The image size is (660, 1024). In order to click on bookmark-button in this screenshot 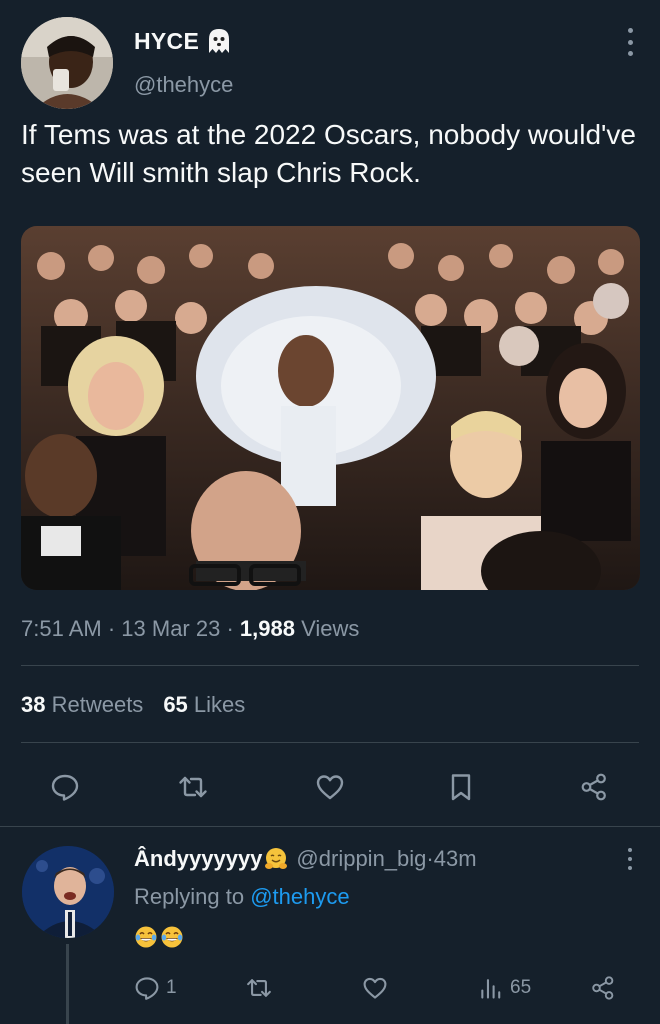, I will do `click(461, 787)`.